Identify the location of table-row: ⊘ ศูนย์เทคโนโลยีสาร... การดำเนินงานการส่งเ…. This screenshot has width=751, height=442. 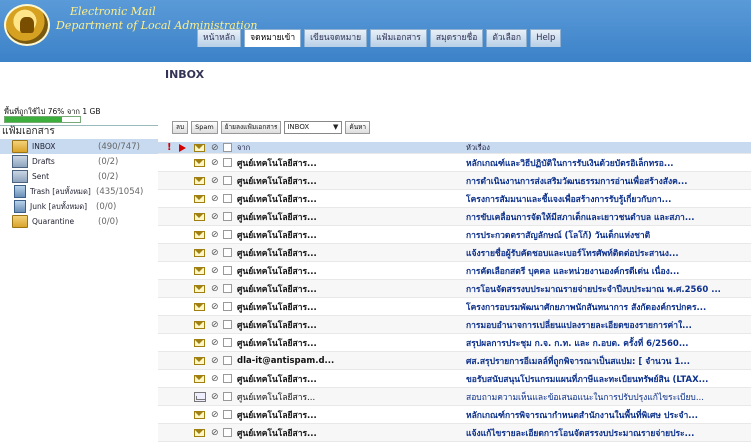
(454, 181).